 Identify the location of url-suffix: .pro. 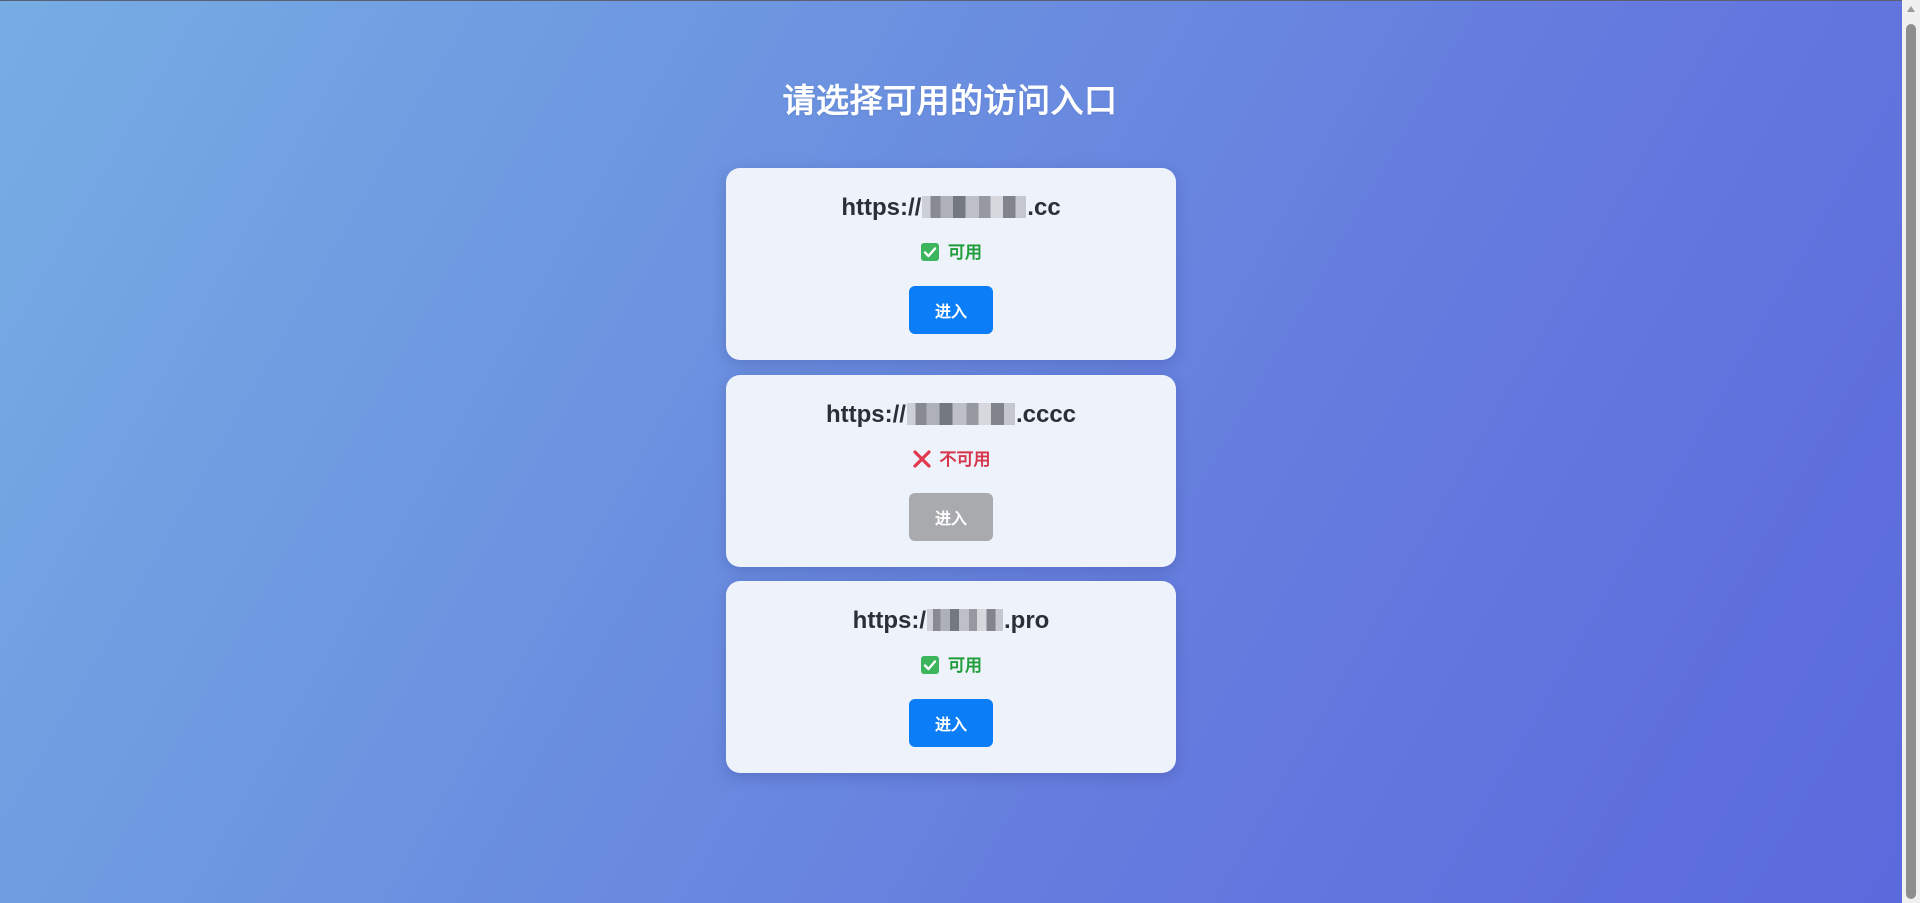
(1026, 620).